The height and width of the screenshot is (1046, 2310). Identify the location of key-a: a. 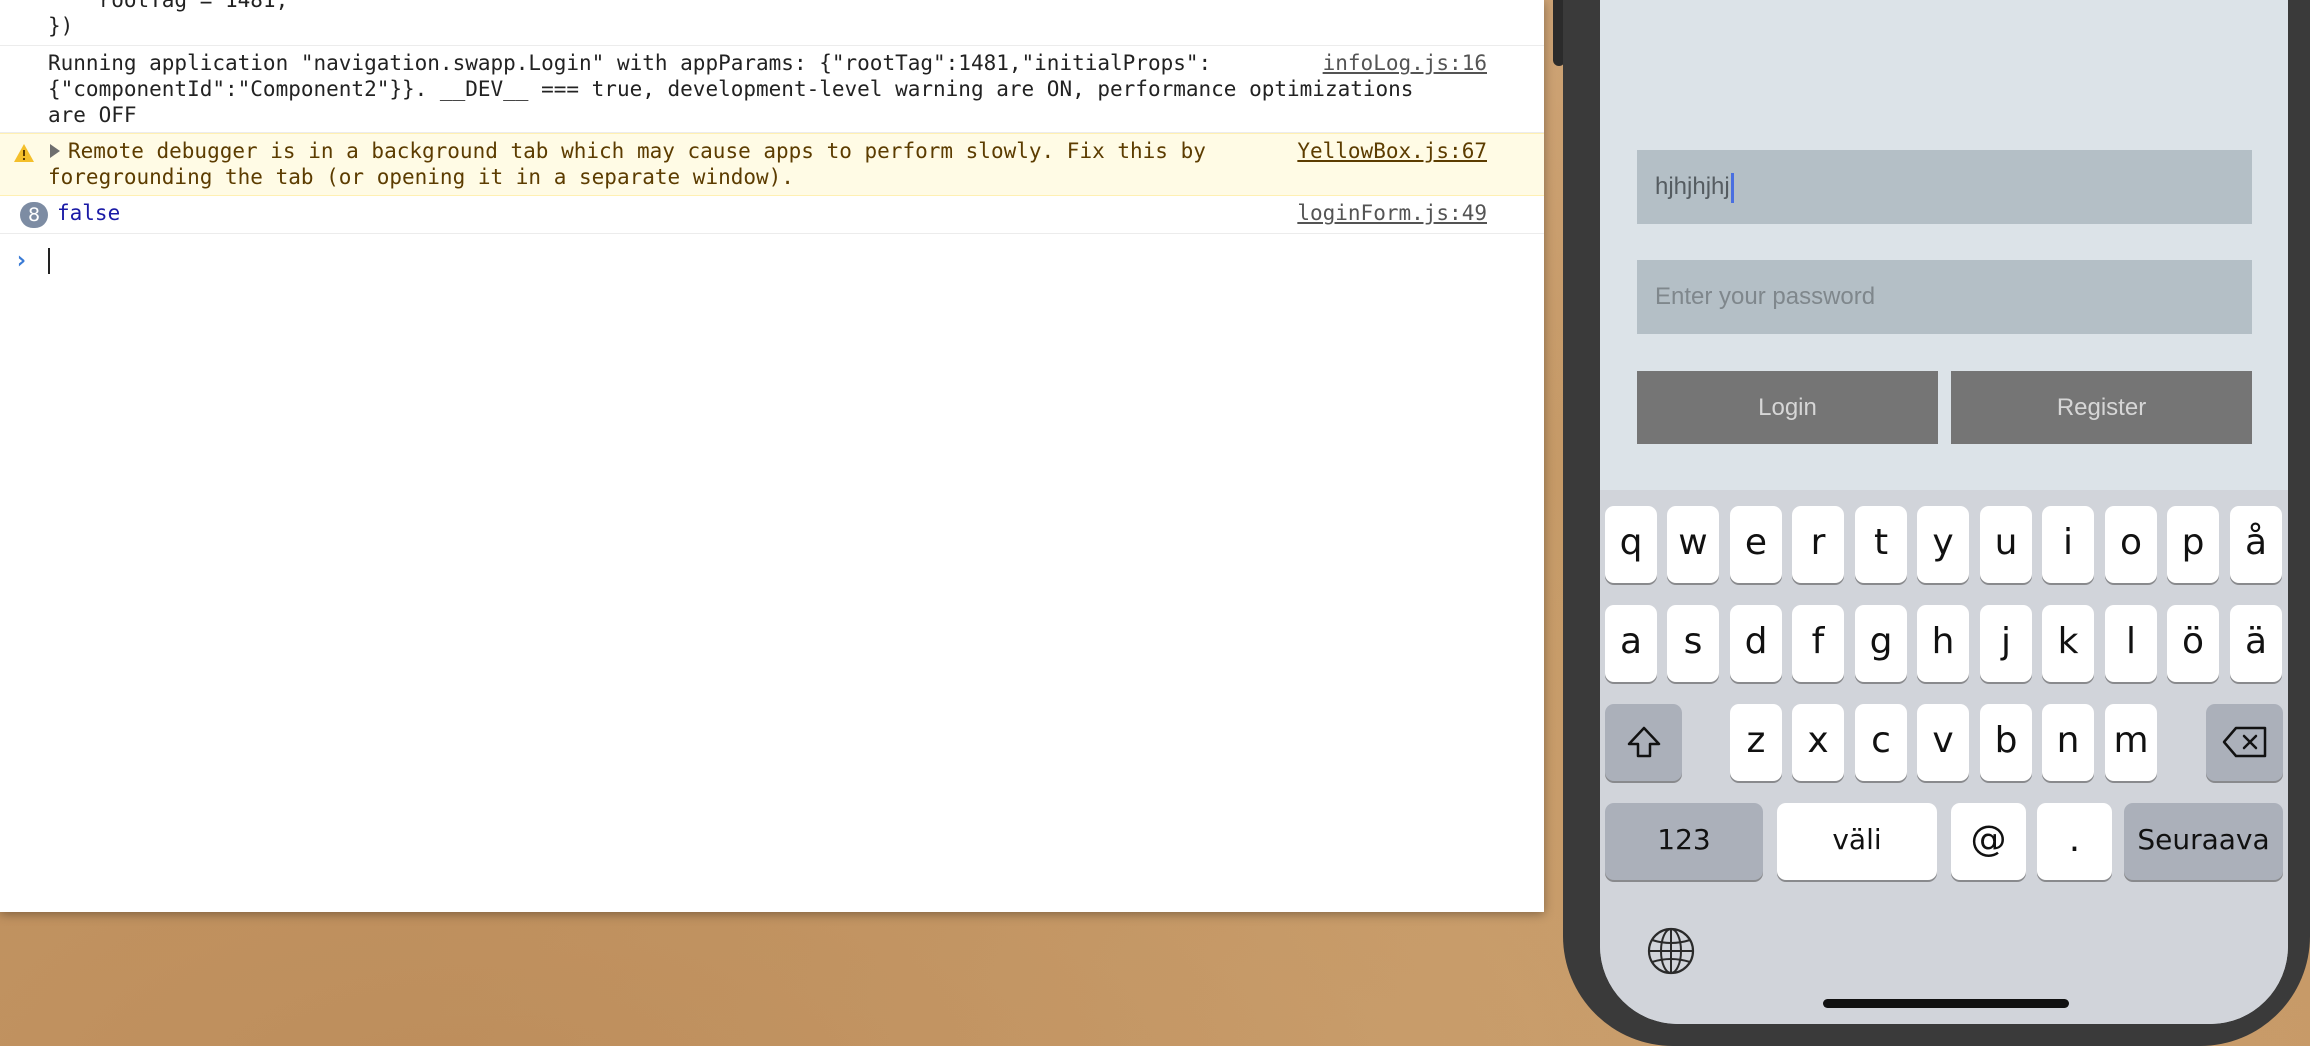
(1631, 643).